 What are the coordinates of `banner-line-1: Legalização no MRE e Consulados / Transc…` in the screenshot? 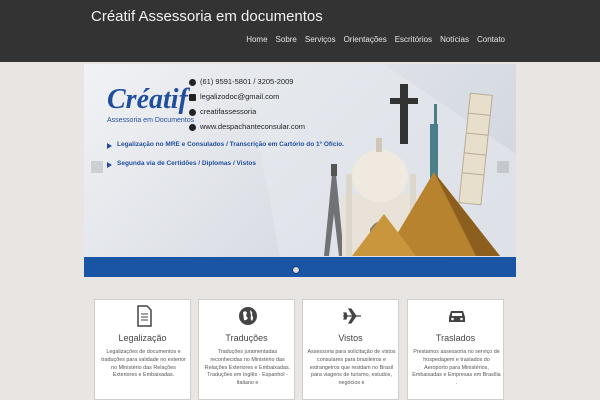 It's located at (231, 144).